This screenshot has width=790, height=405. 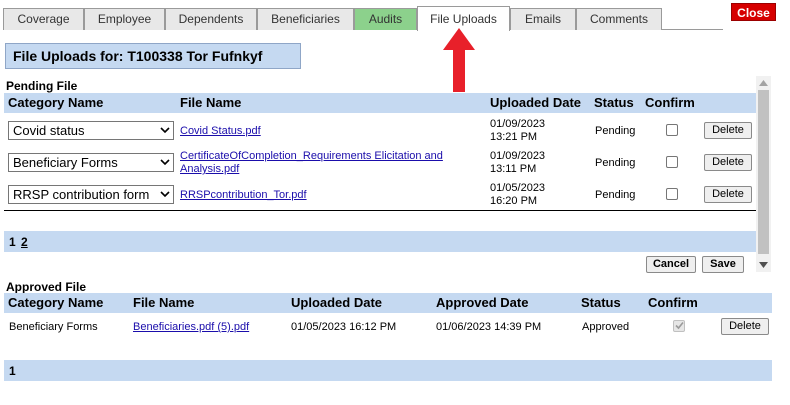 I want to click on tab-employee: Employee, so click(x=124, y=19).